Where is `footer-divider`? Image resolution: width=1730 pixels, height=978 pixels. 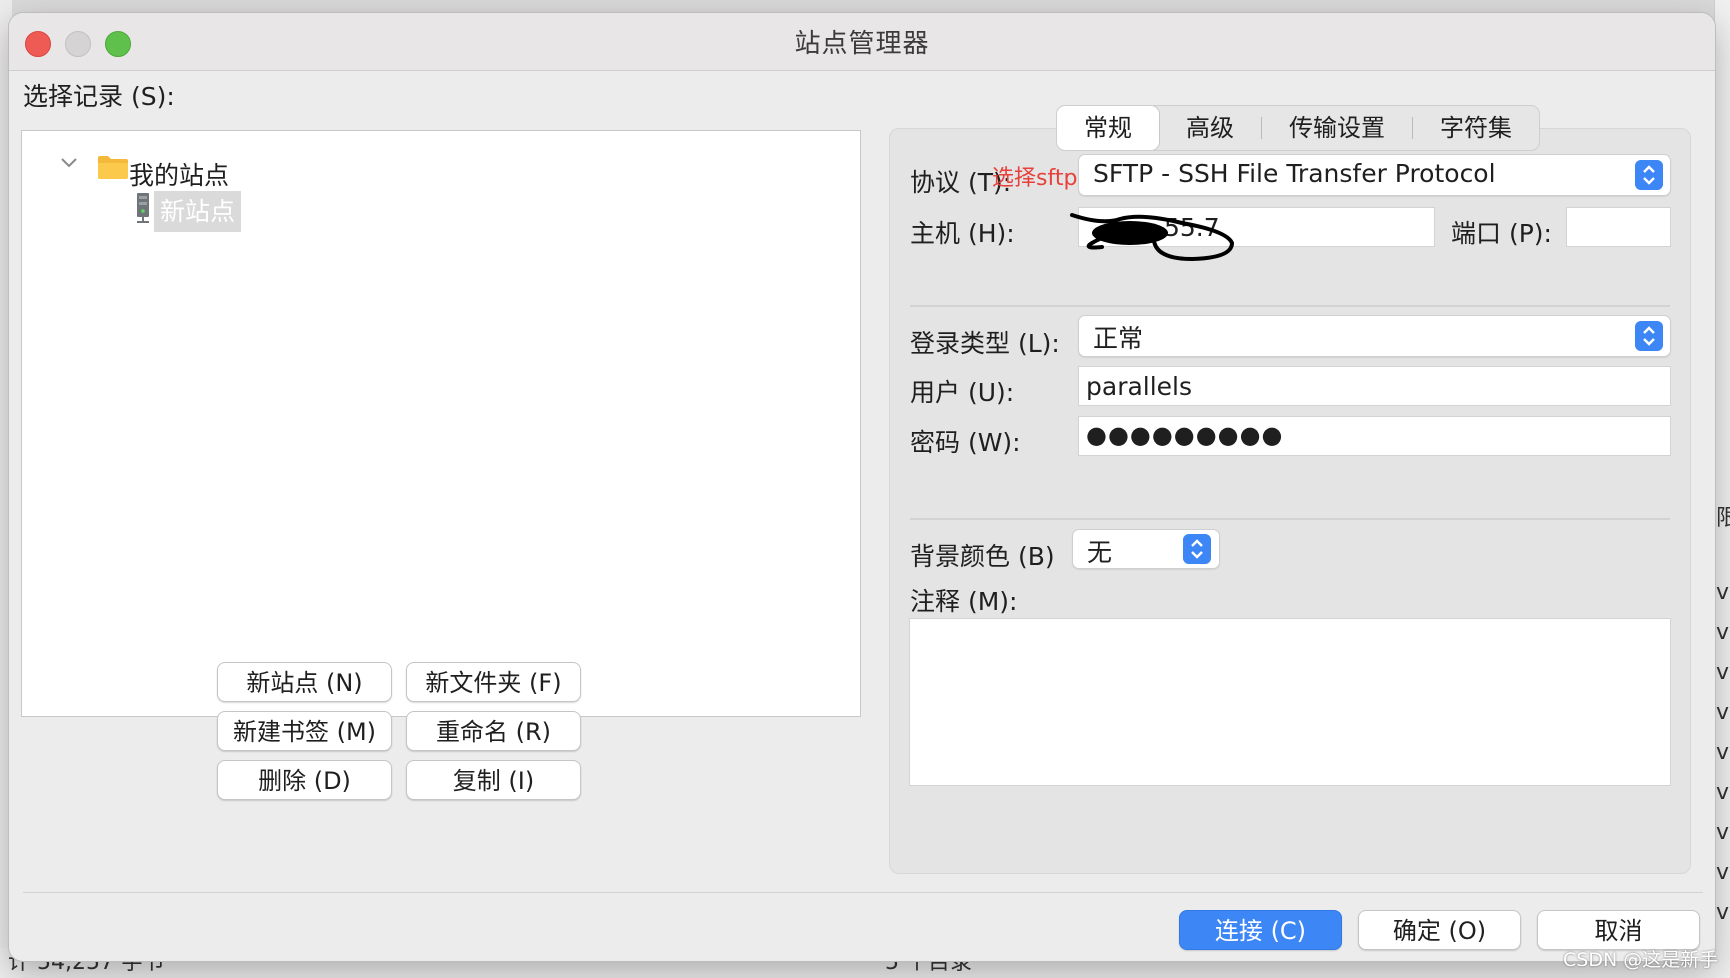 footer-divider is located at coordinates (863, 892).